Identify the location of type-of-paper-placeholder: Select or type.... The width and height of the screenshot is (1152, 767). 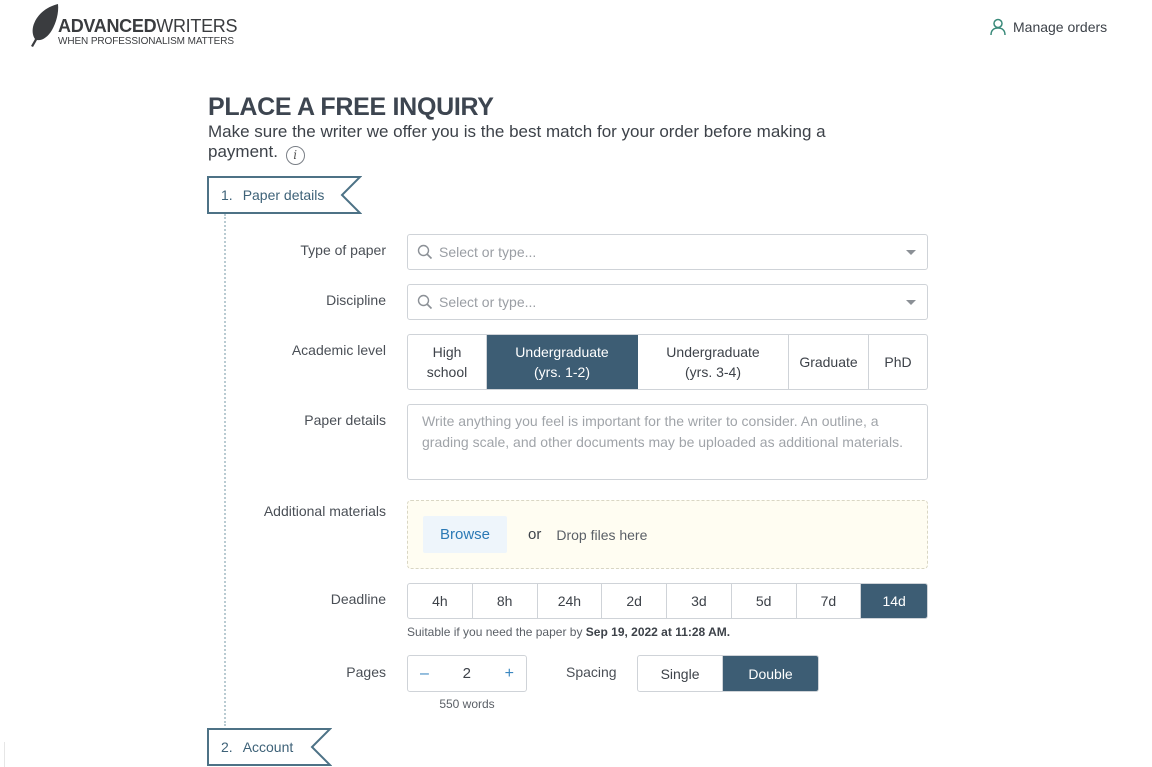
(488, 252).